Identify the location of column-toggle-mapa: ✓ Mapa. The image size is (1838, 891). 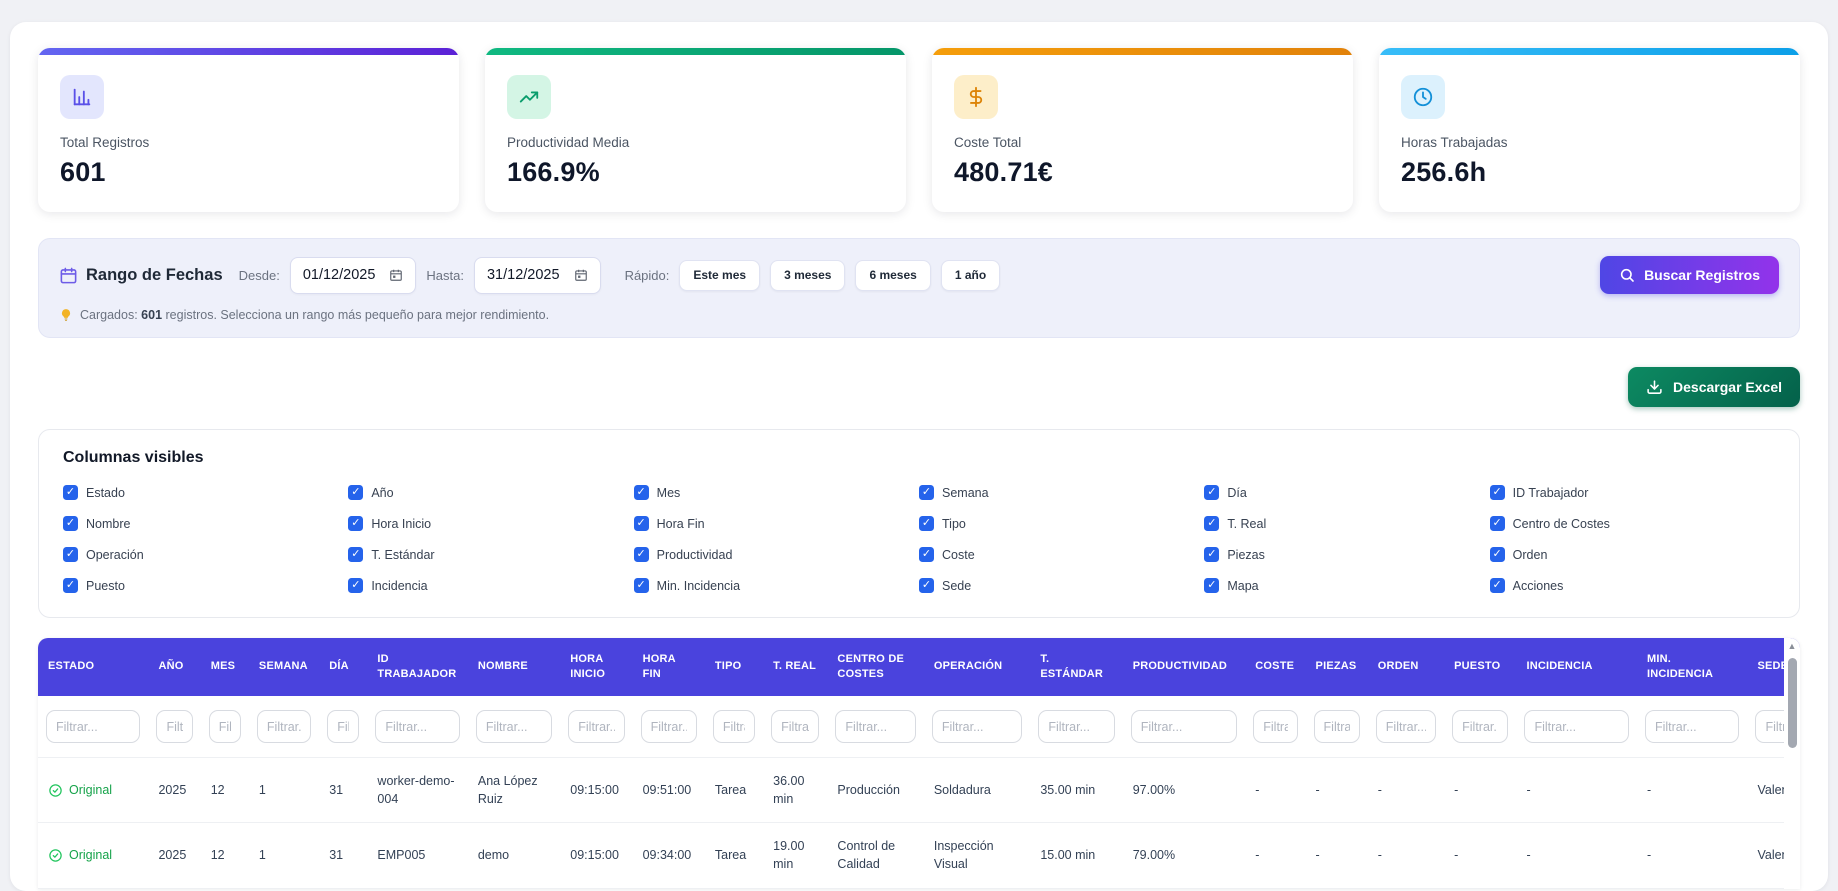
(1346, 585).